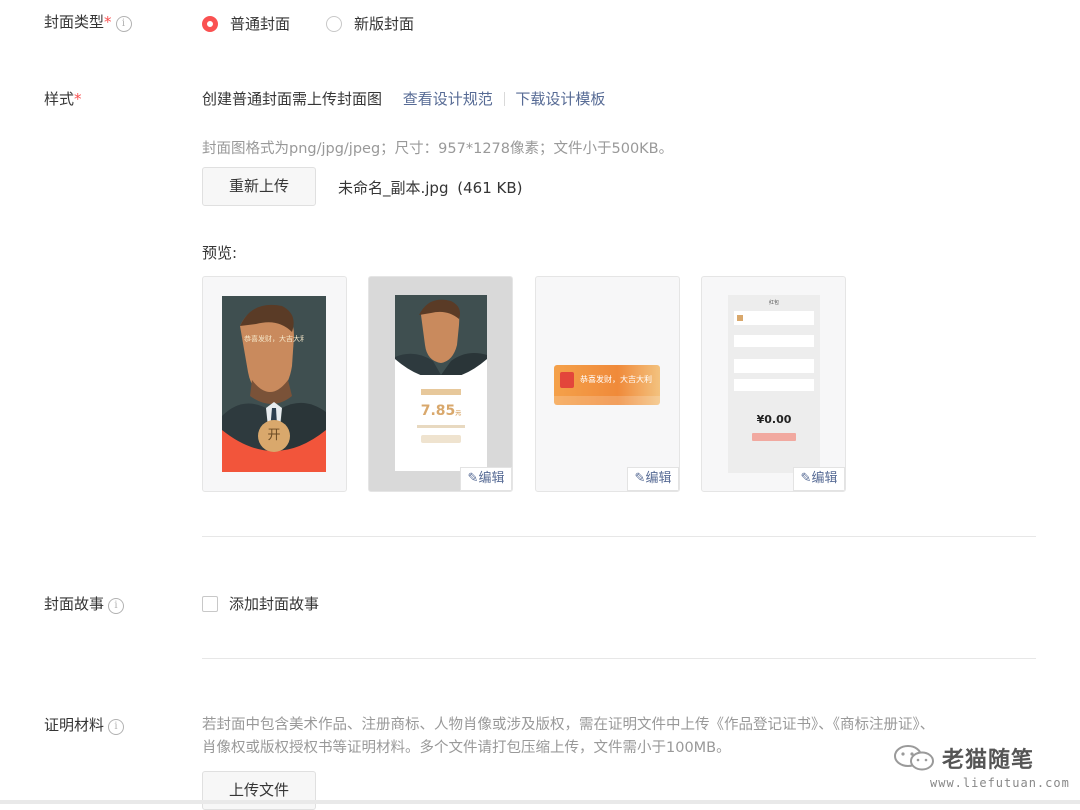 This screenshot has width=1080, height=810. Describe the element at coordinates (560, 99) in the screenshot. I see `download-template-link: 下载设计模板` at that location.